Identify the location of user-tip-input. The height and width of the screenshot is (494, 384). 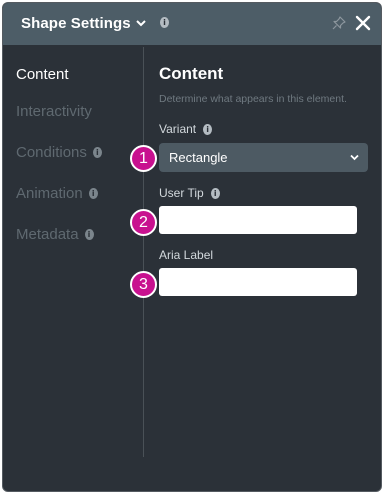
(258, 220).